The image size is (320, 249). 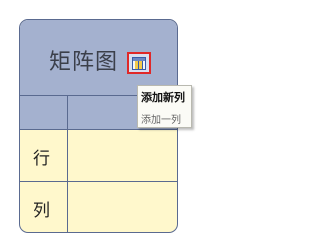 What do you see at coordinates (83, 60) in the screenshot?
I see `matrix-title: 矩阵图` at bounding box center [83, 60].